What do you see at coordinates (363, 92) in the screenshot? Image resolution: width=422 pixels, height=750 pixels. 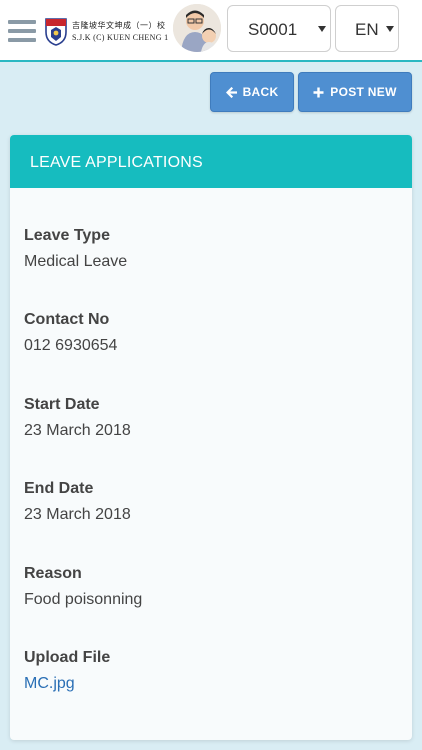 I see `post-new-button-label: POST NEW` at bounding box center [363, 92].